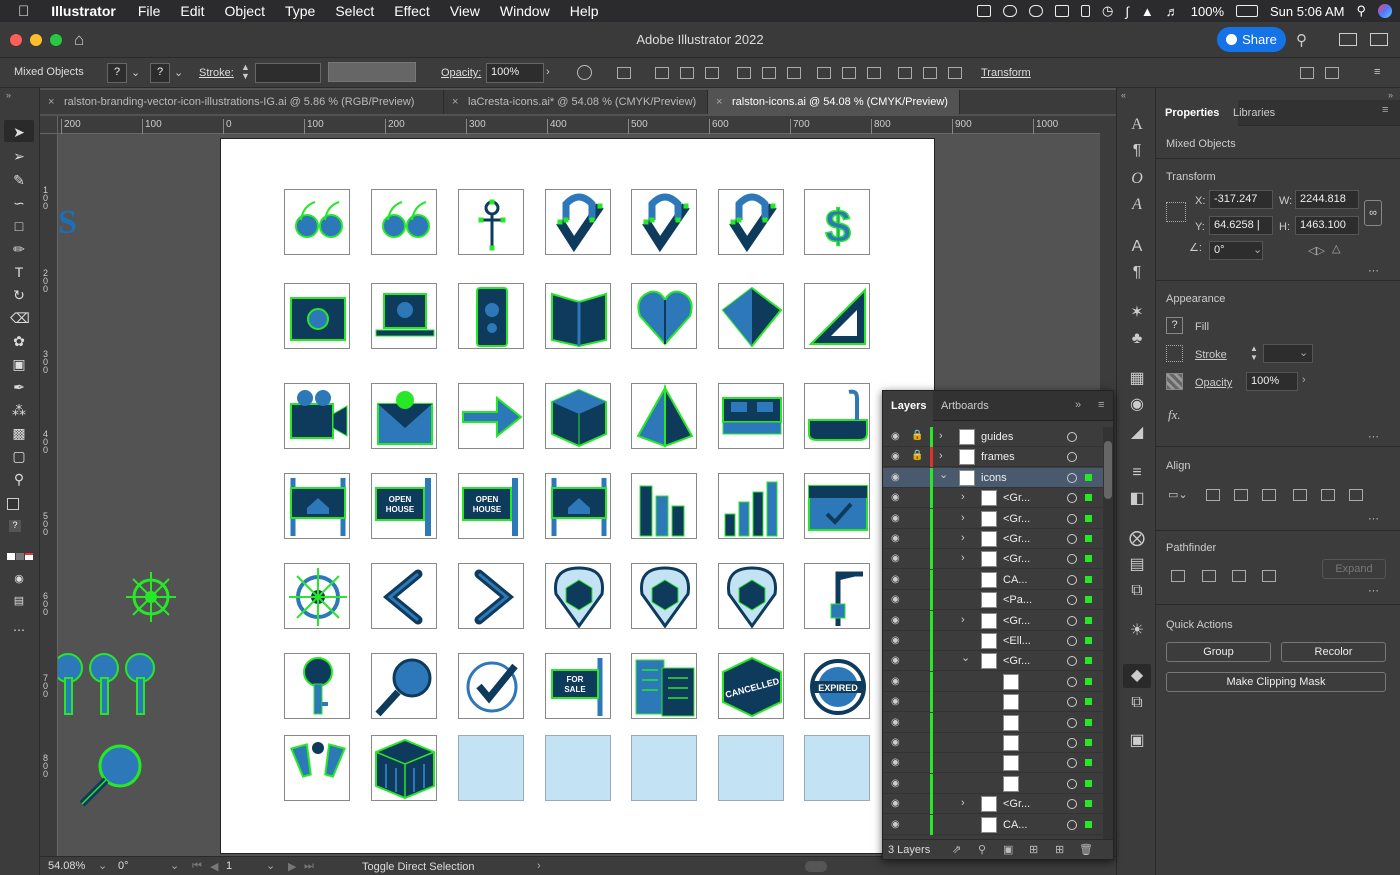 Image resolution: width=1400 pixels, height=875 pixels. Describe the element at coordinates (751, 686) in the screenshot. I see `cancelled-stamp-icon: CANCELLED` at that location.